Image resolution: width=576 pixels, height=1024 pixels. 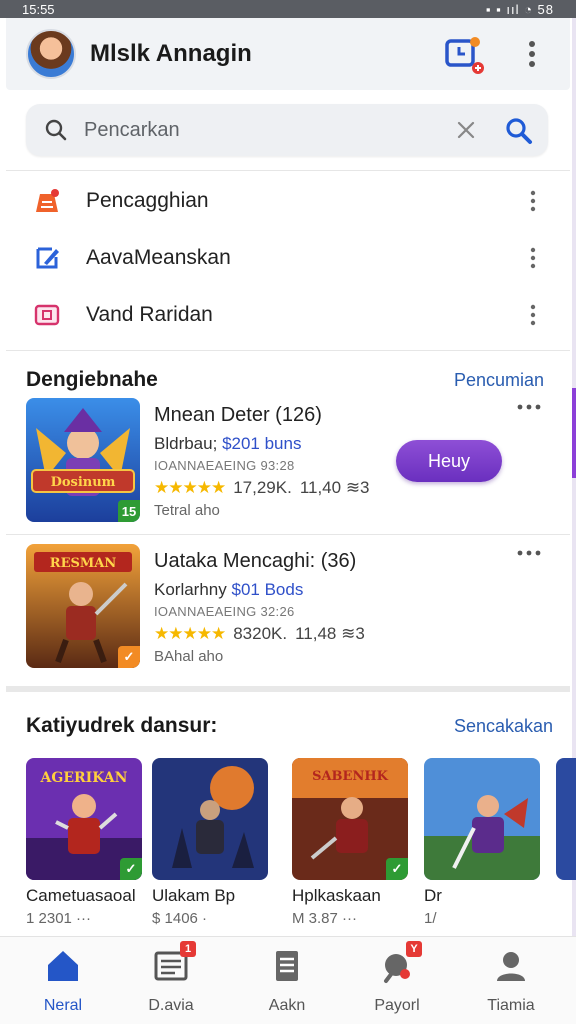 I want to click on tile-meta: 1 2301 ···, so click(x=59, y=918).